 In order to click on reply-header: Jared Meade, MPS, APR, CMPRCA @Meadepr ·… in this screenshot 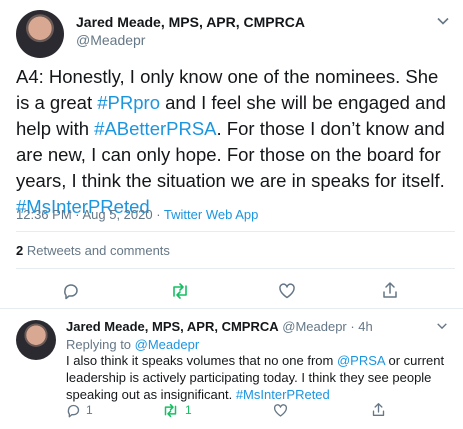, I will do `click(219, 326)`.